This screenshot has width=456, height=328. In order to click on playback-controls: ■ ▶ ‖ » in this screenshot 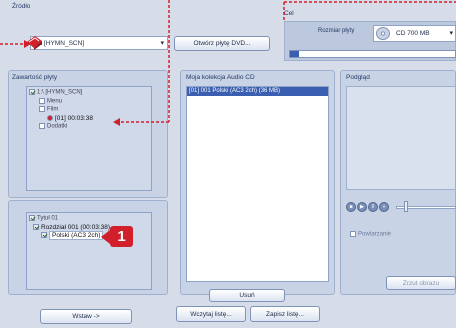, I will do `click(369, 207)`.